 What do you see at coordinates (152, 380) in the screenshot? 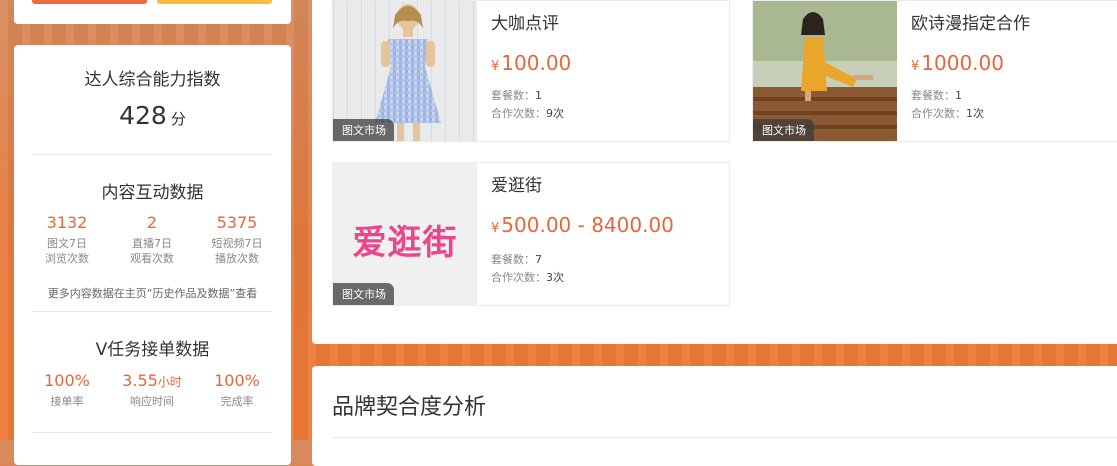
I see `stat-value: 3.55小时` at bounding box center [152, 380].